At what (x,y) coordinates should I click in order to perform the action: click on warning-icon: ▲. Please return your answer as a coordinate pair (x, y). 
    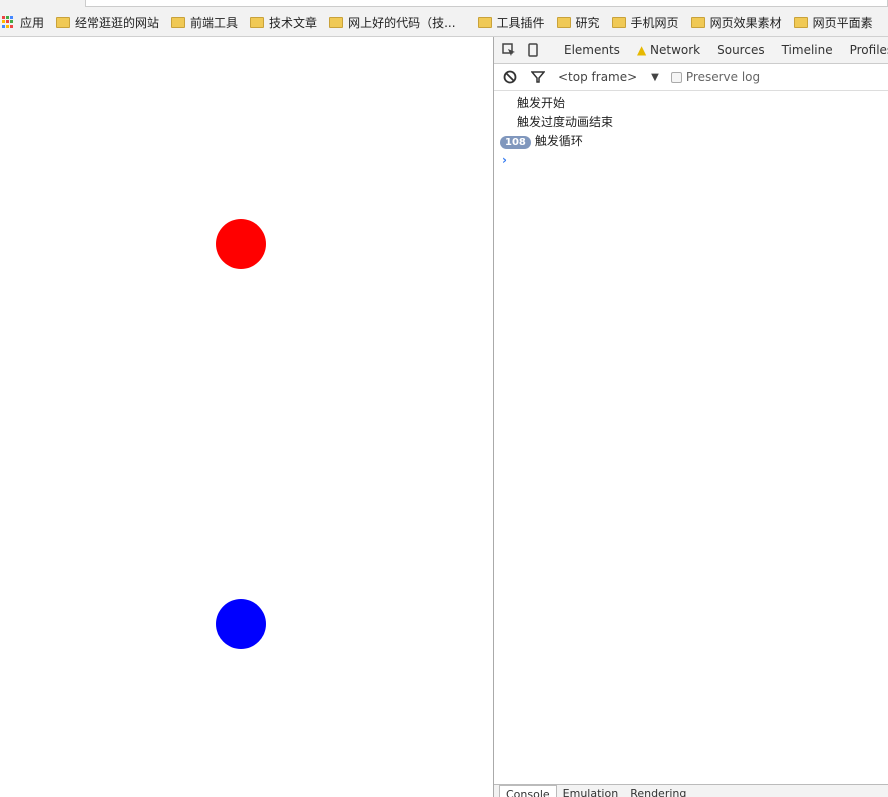
    Looking at the image, I should click on (641, 50).